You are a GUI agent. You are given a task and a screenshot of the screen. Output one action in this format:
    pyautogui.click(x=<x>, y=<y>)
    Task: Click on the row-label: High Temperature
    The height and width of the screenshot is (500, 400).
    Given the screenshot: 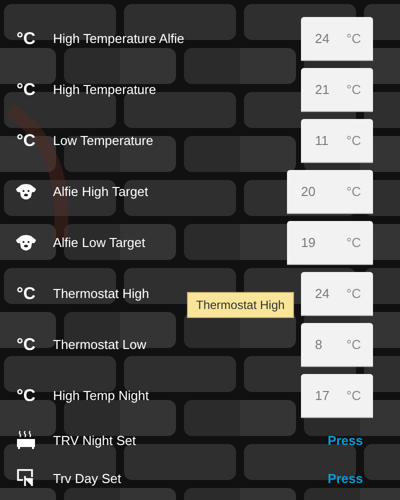 What is the action you would take?
    pyautogui.click(x=105, y=89)
    